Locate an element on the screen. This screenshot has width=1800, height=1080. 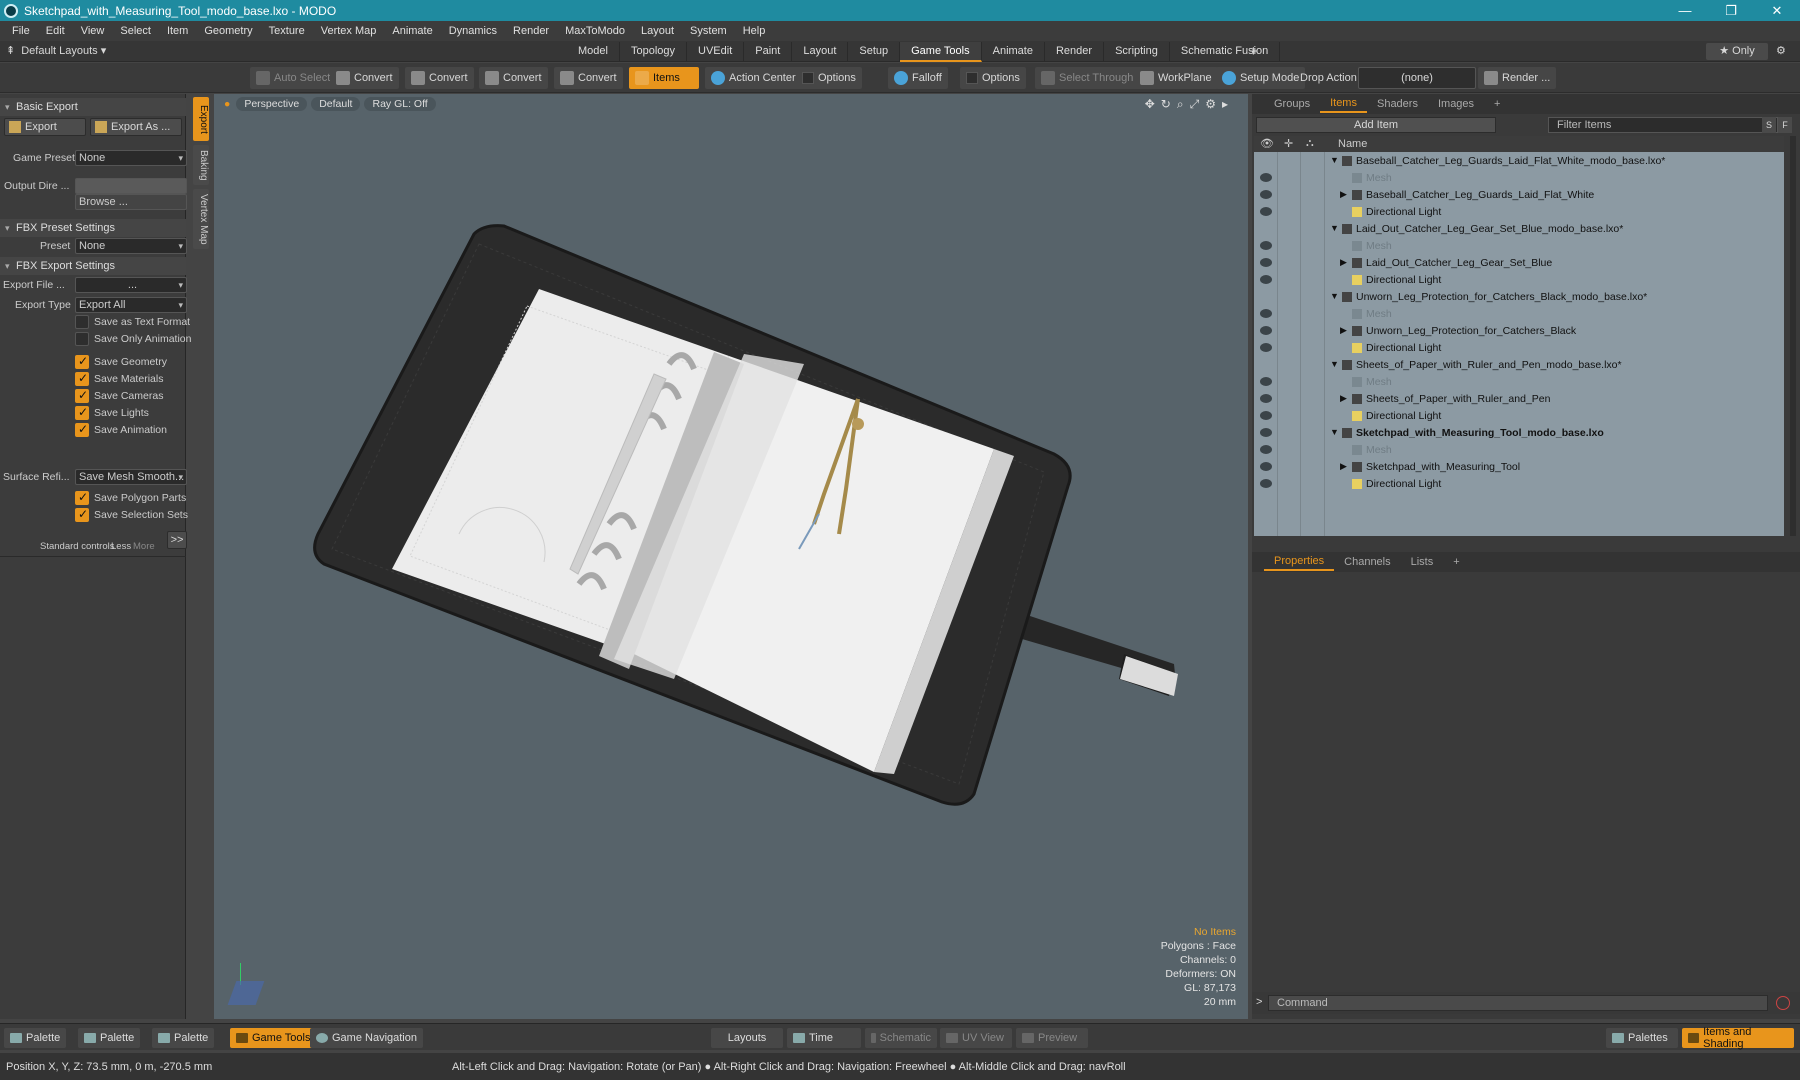
close-button: ✕ is located at coordinates (1777, 10).